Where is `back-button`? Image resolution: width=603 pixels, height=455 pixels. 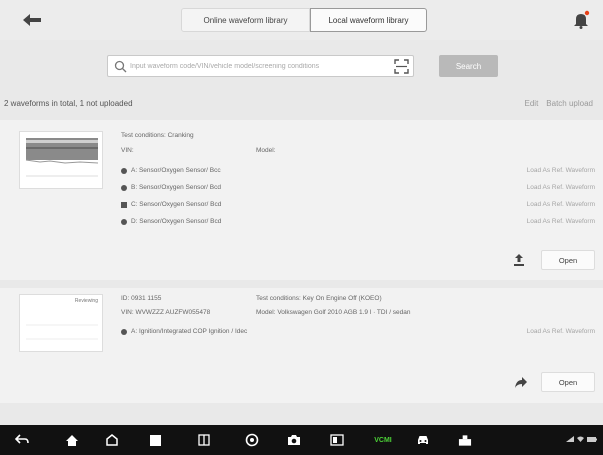
back-button is located at coordinates (32, 20).